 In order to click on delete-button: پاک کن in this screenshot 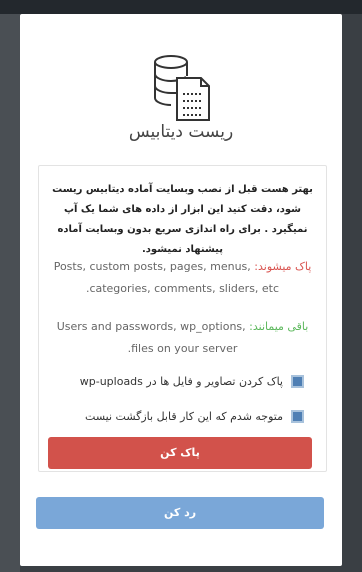, I will do `click(180, 453)`.